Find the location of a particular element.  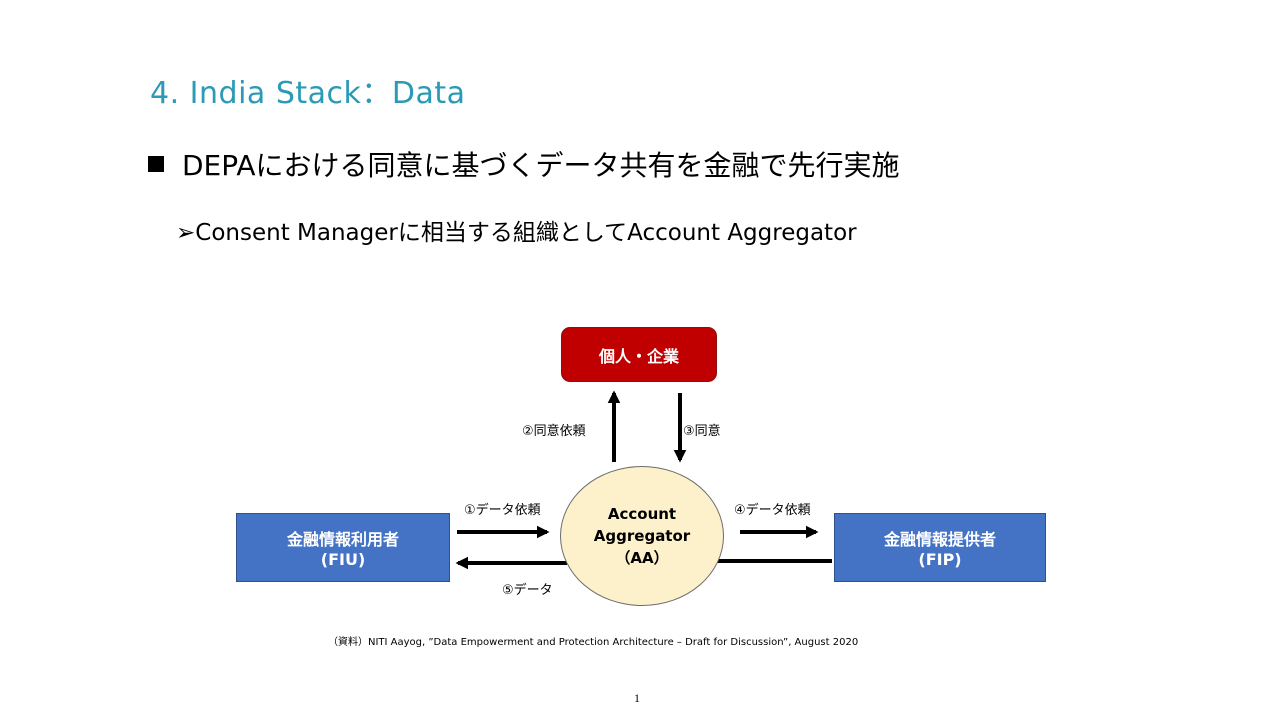

fip-box: 金融情報提供者 (FIP) is located at coordinates (940, 547).